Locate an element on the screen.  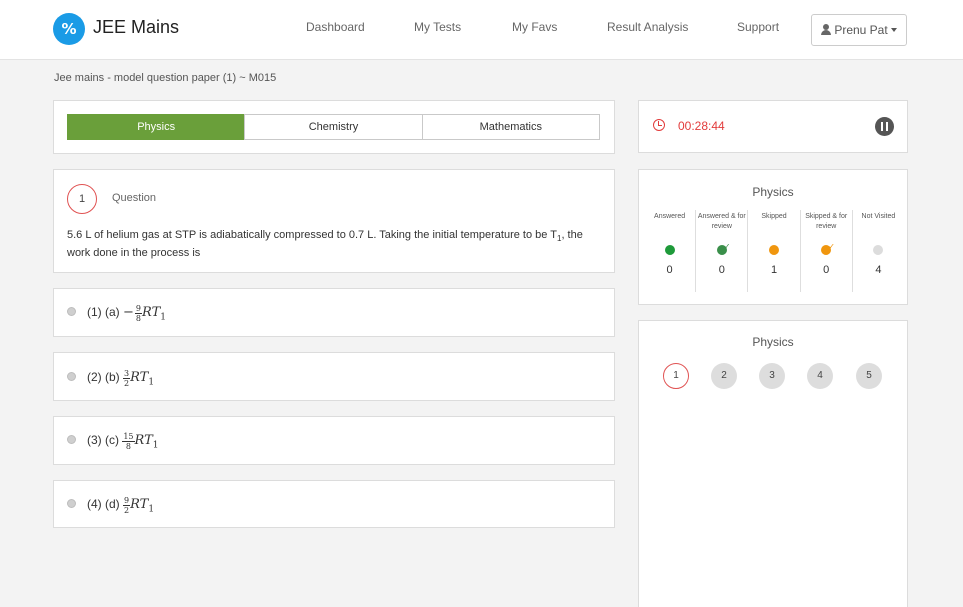
palette-question-4: 4 is located at coordinates (820, 376).